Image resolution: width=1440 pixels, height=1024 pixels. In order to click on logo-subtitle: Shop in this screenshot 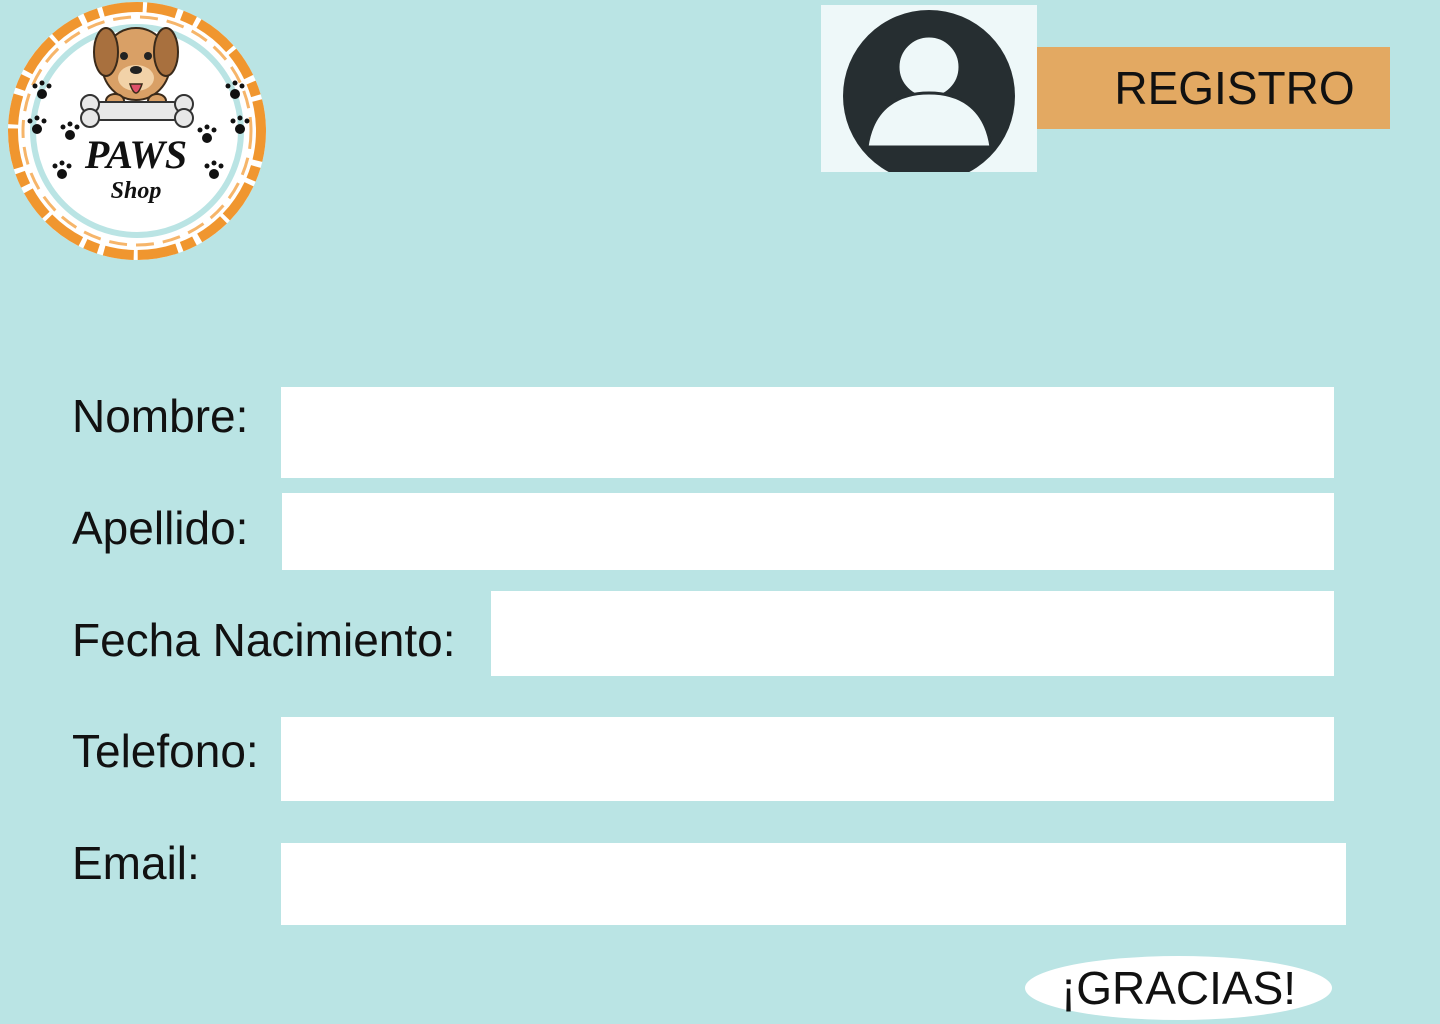, I will do `click(136, 191)`.